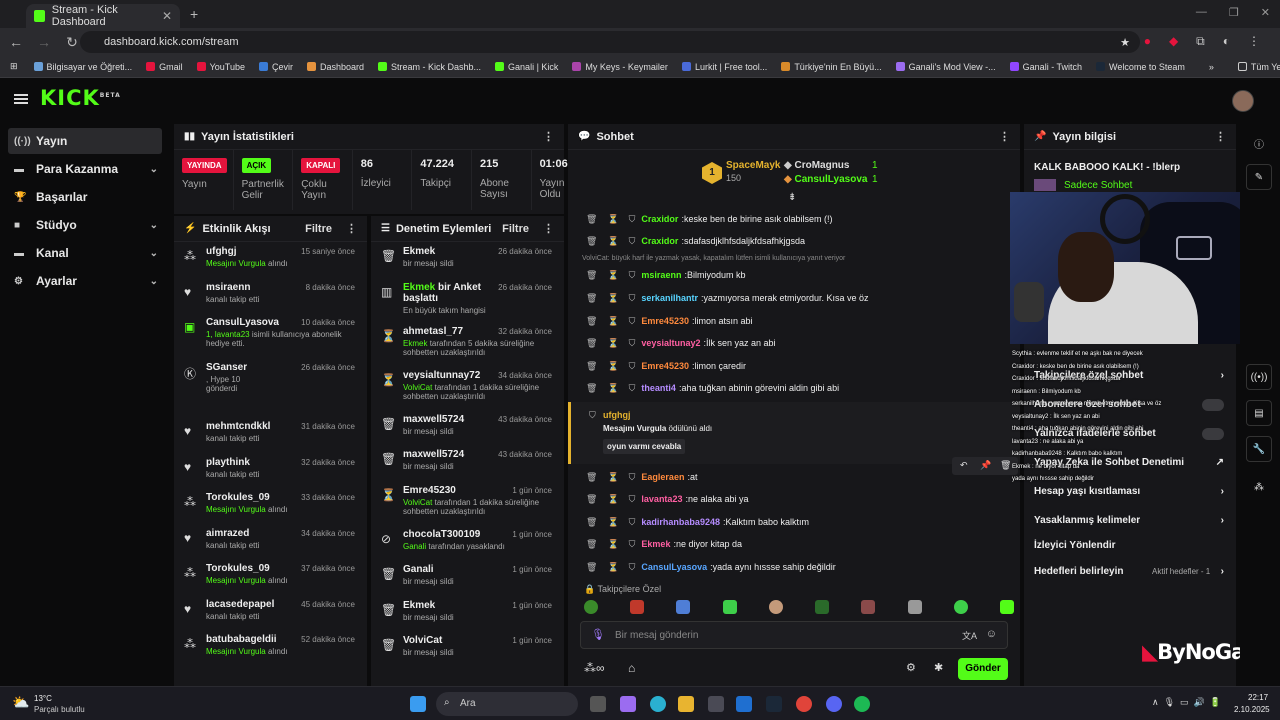 This screenshot has width=1280, height=720. Describe the element at coordinates (686, 704) in the screenshot. I see `explorer-icon` at that location.